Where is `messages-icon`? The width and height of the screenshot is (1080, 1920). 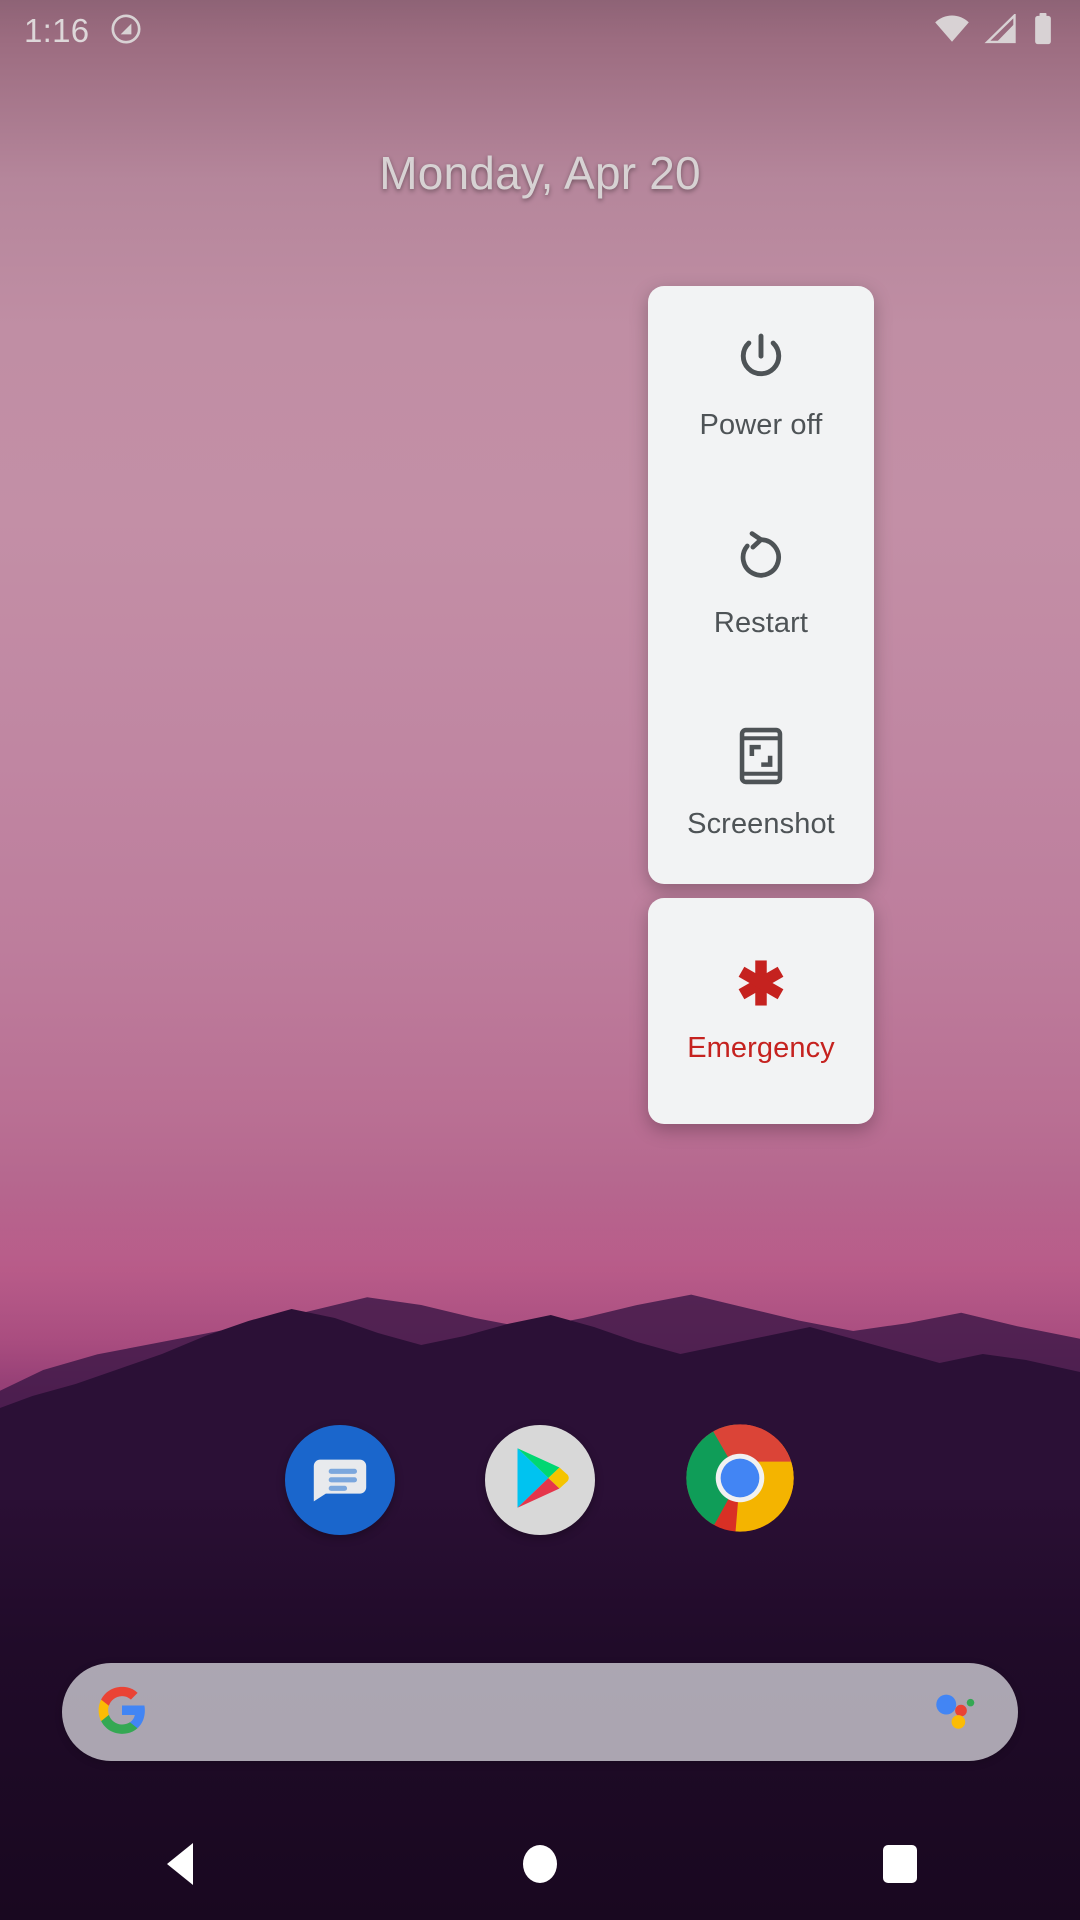
messages-icon is located at coordinates (340, 1480).